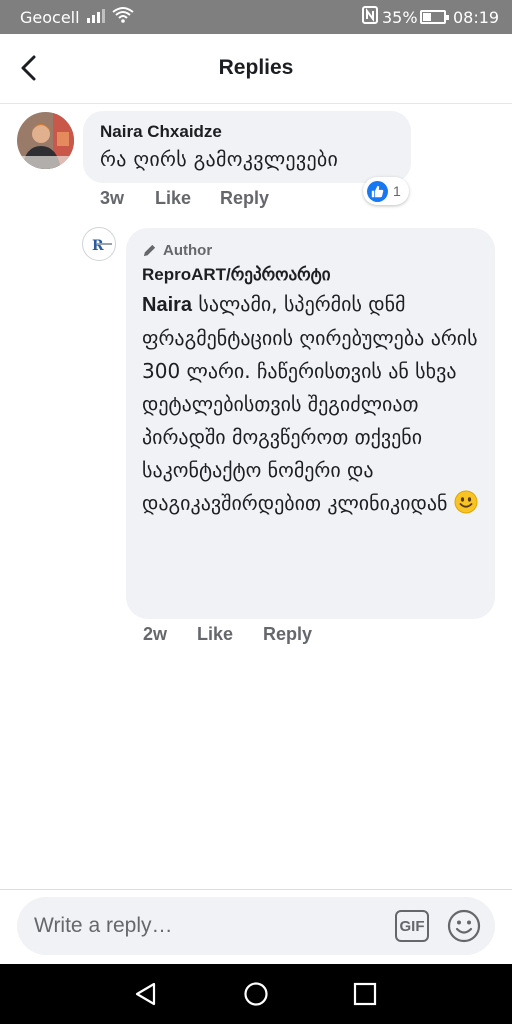  What do you see at coordinates (149, 250) in the screenshot?
I see `pencil-icon` at bounding box center [149, 250].